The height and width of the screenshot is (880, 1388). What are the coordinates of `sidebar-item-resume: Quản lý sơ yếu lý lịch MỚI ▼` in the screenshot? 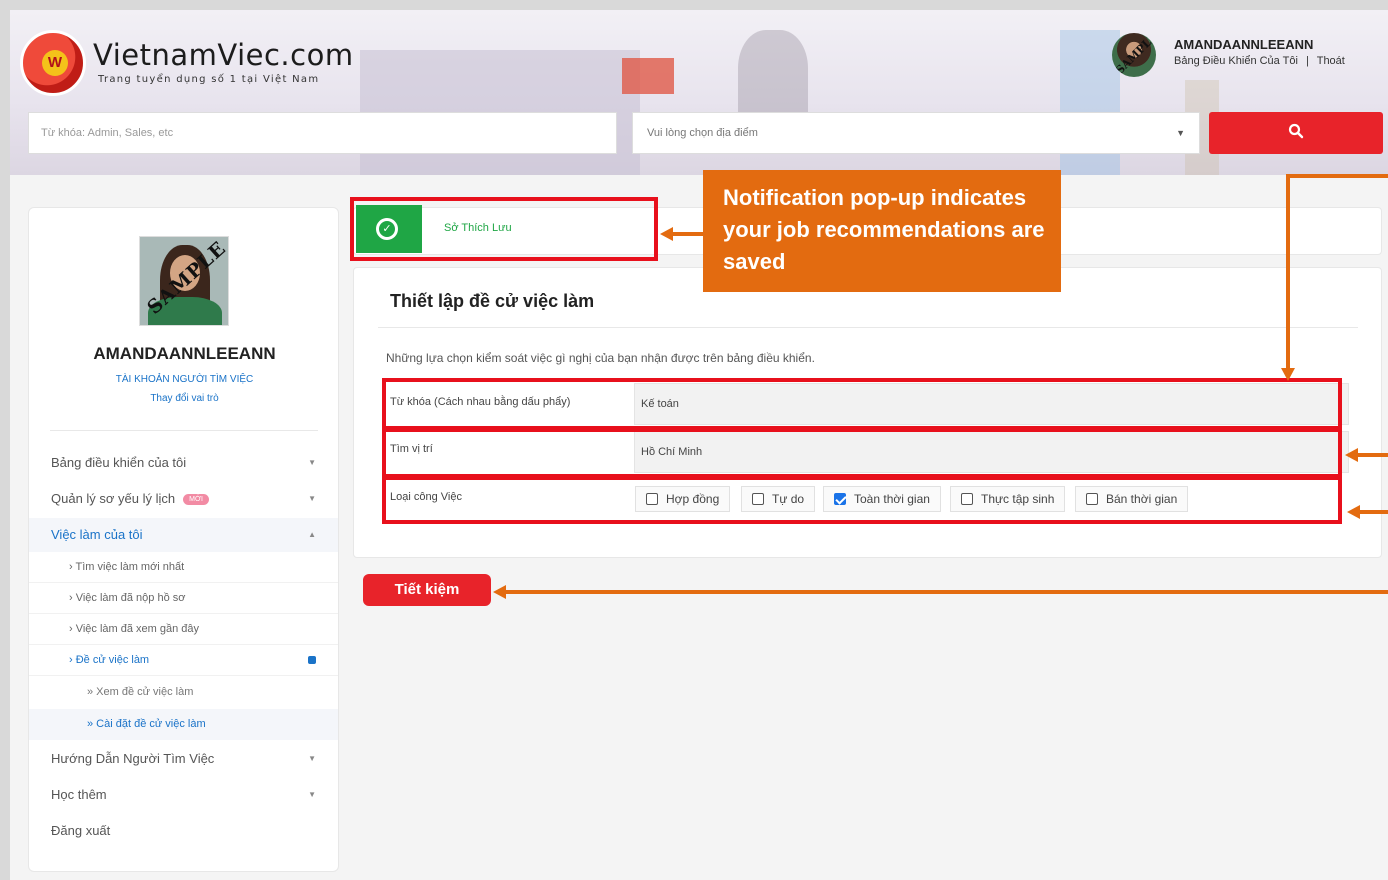 It's located at (183, 499).